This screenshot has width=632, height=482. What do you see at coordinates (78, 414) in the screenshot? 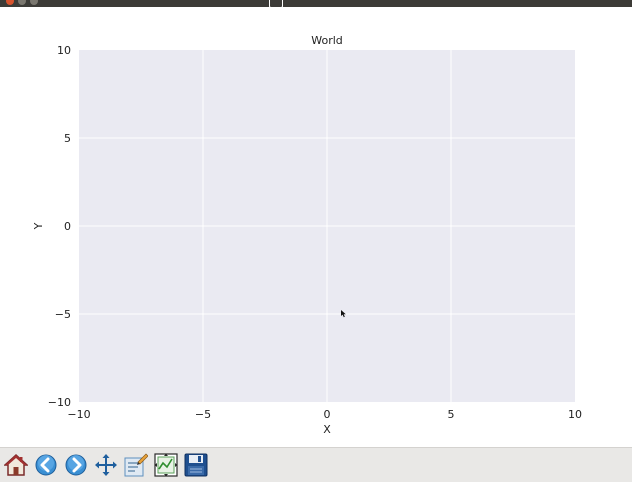
I see `x-tick-label: −10` at bounding box center [78, 414].